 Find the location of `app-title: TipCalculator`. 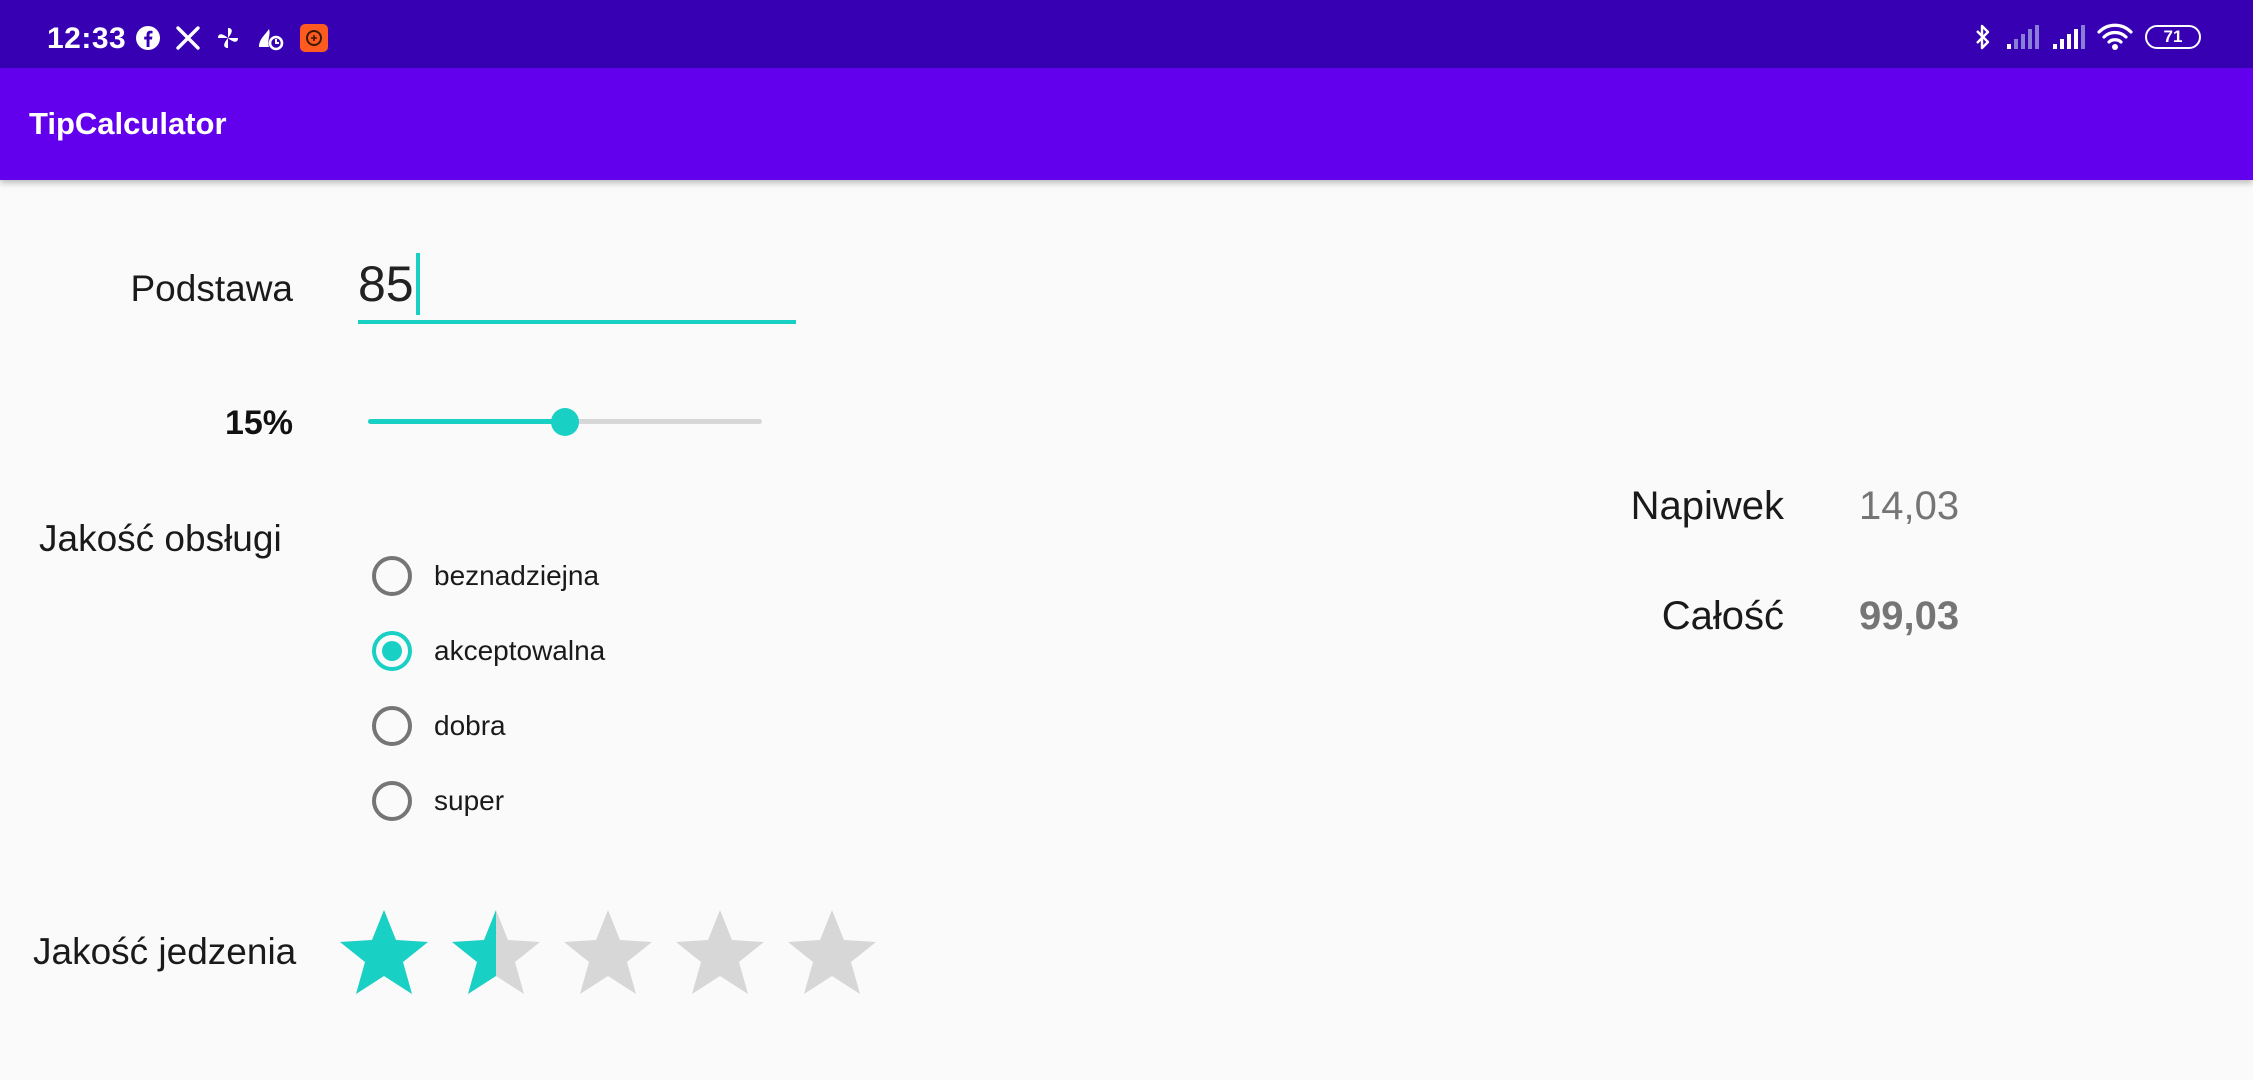

app-title: TipCalculator is located at coordinates (128, 123).